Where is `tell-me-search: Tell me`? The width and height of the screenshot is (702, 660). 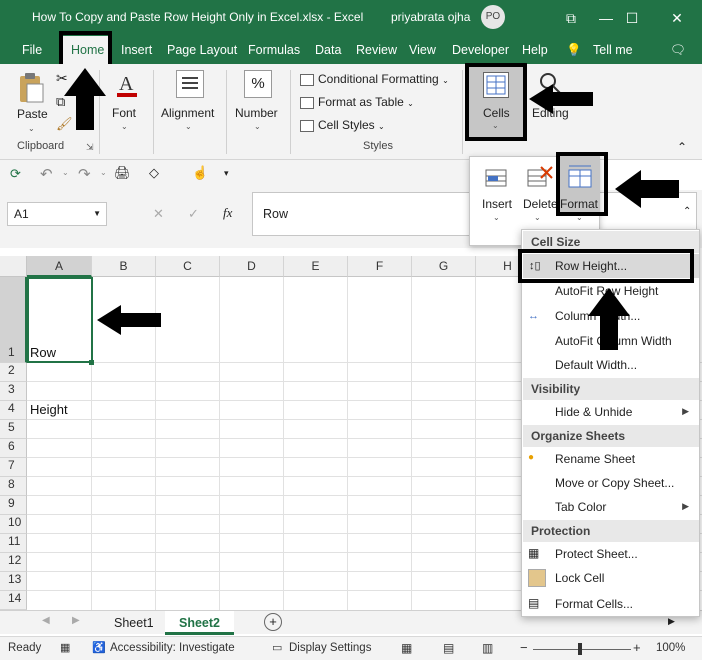
tell-me-search: Tell me is located at coordinates (613, 50).